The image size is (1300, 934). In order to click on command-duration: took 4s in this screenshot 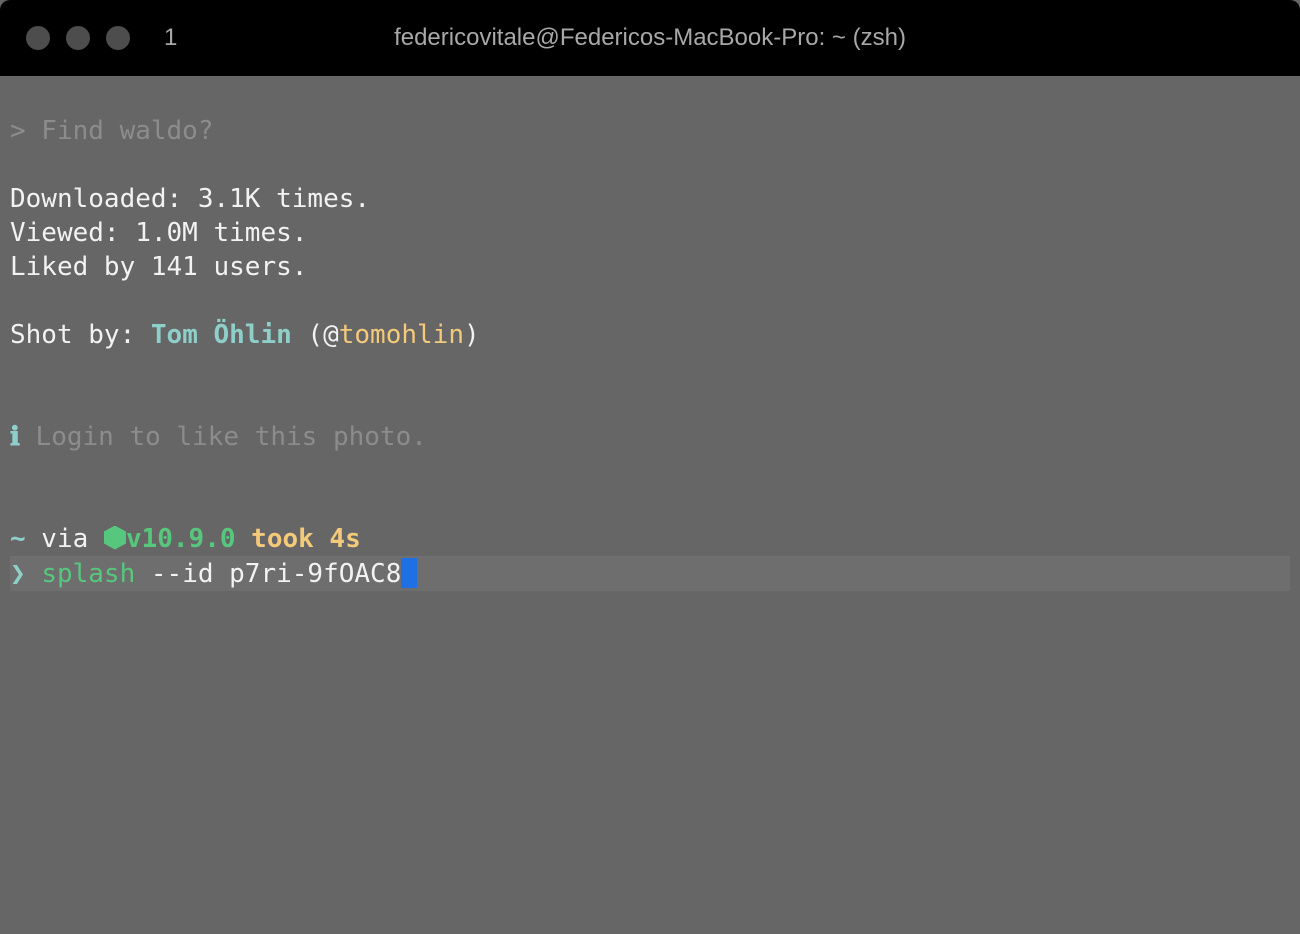, I will do `click(298, 539)`.